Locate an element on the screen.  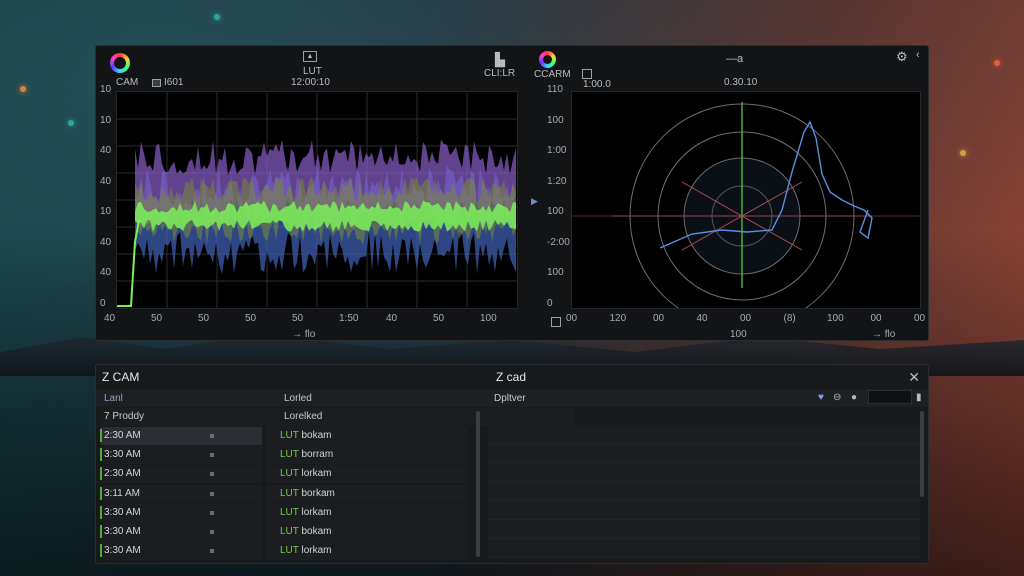
heart-icon: ♥ is located at coordinates (821, 397).